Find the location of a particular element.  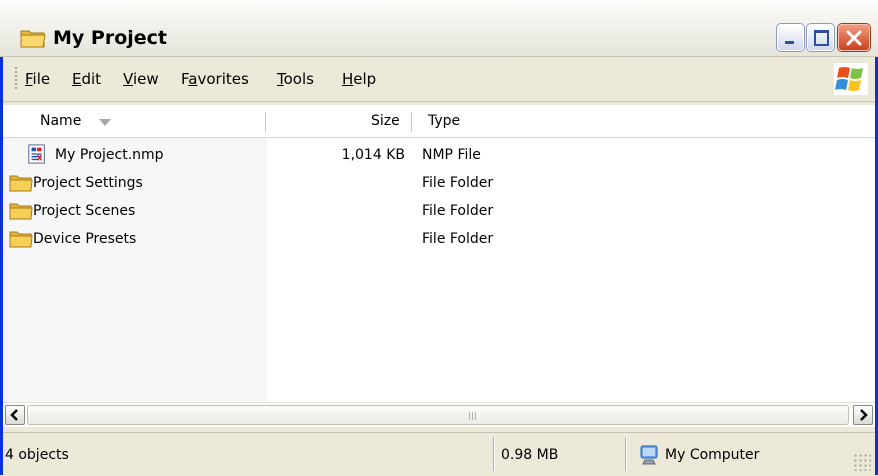

column-name: Name is located at coordinates (60, 121).